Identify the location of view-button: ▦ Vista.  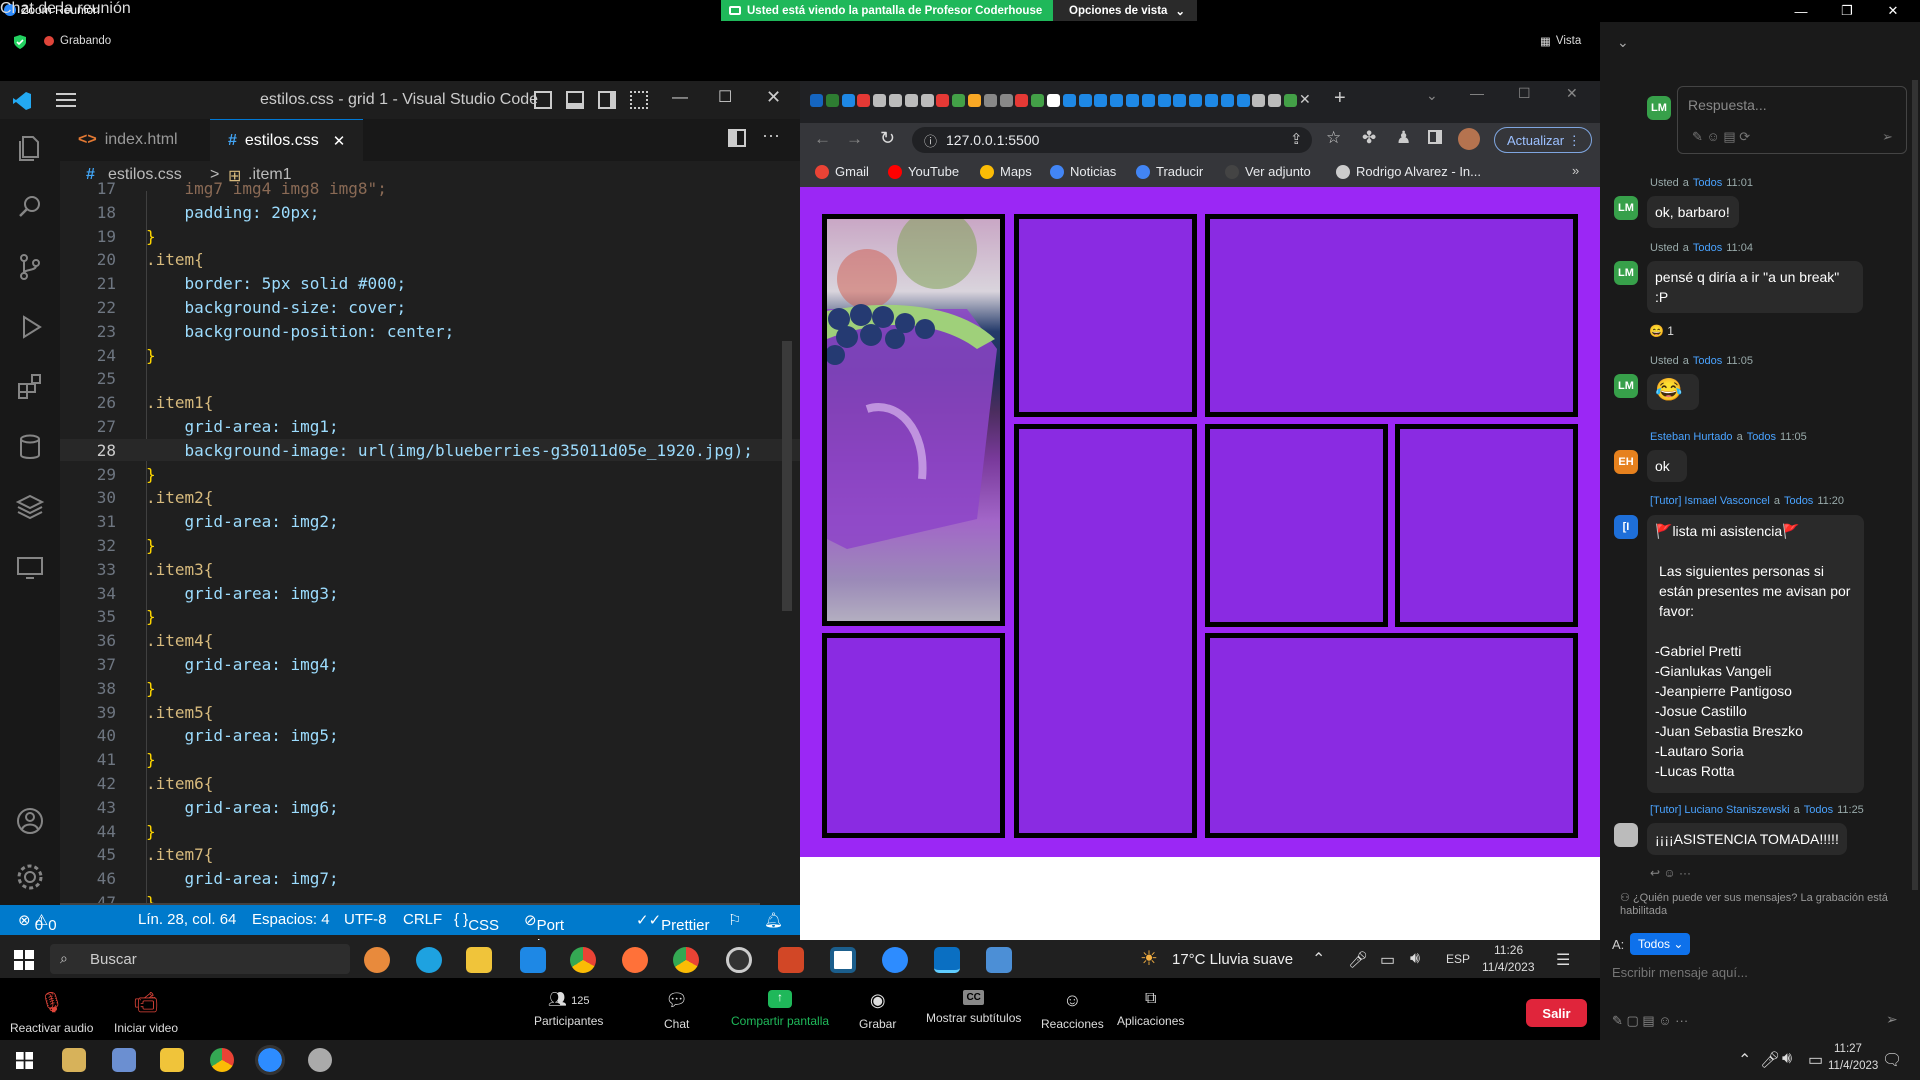
(1560, 41).